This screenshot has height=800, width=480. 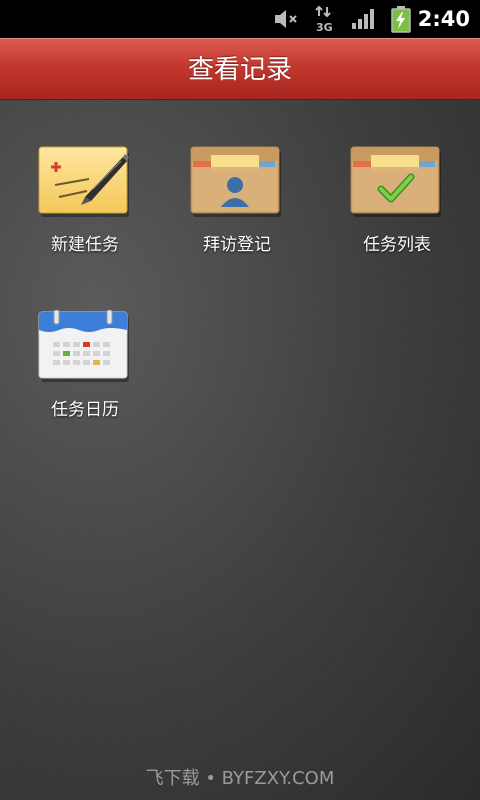 What do you see at coordinates (85, 348) in the screenshot?
I see `task-calendar-icon` at bounding box center [85, 348].